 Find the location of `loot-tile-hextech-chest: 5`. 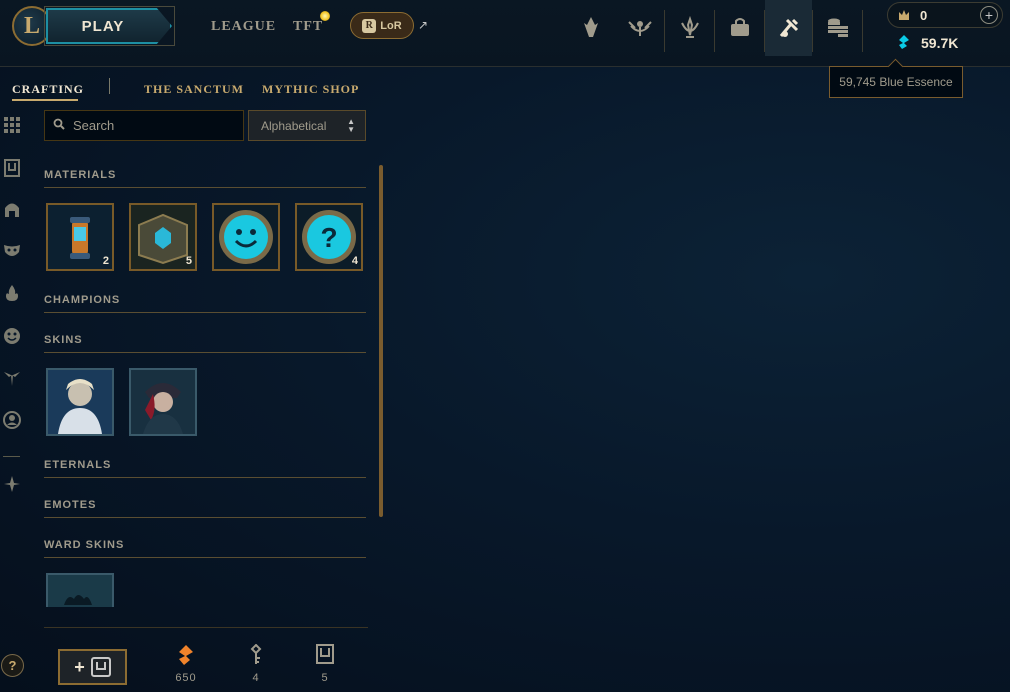

loot-tile-hextech-chest: 5 is located at coordinates (163, 237).